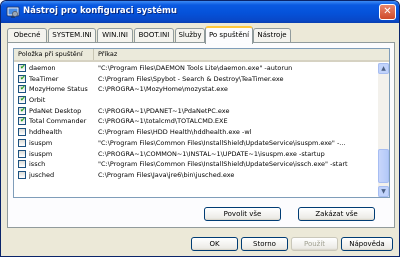 Image resolution: width=400 pixels, height=257 pixels. I want to click on tab-system-ini: SYSTEM.INI, so click(72, 35).